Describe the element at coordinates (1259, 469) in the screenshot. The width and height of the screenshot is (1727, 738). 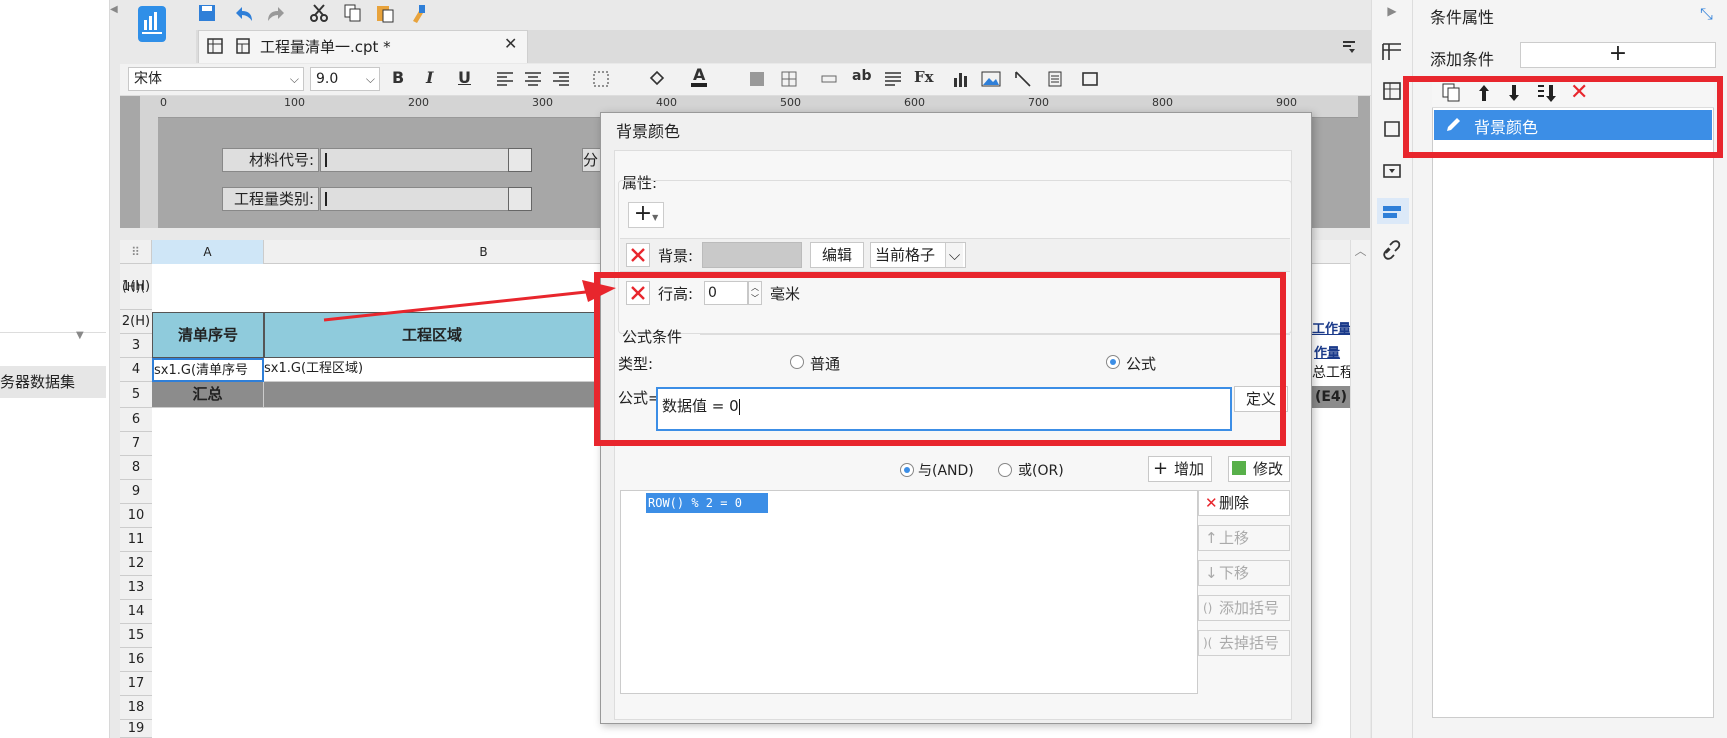
I see `modify-condition-button: 修改` at that location.